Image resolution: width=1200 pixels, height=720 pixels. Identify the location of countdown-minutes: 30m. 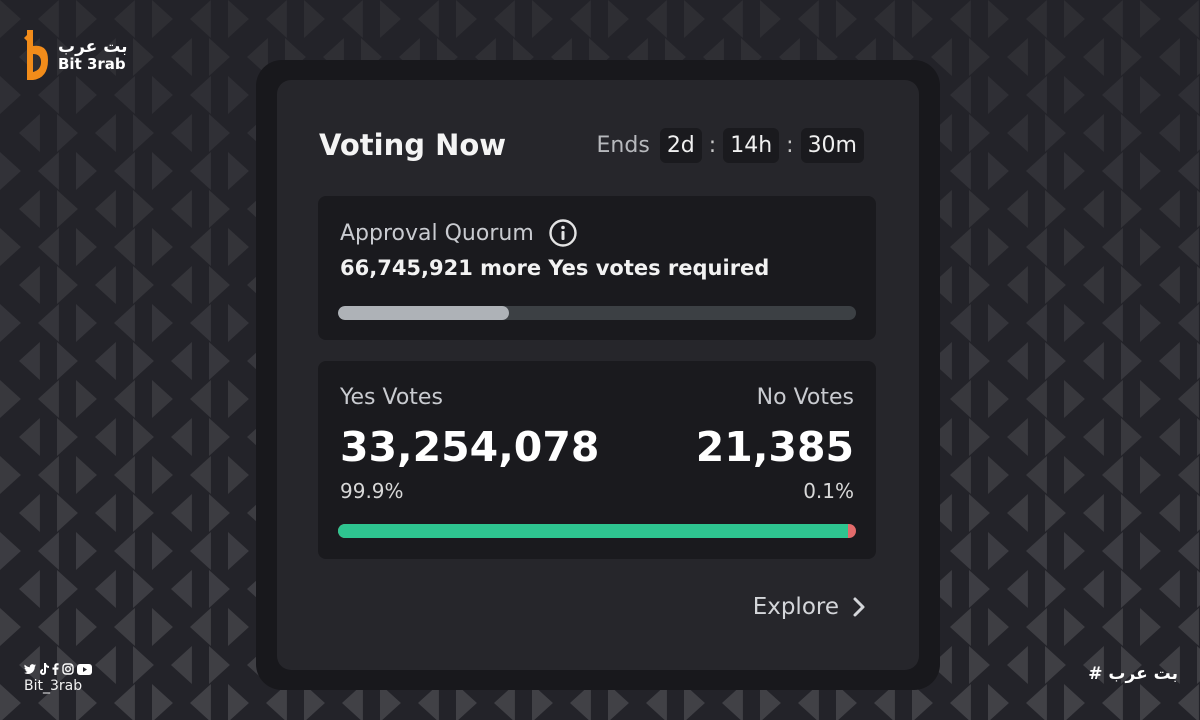
(832, 145).